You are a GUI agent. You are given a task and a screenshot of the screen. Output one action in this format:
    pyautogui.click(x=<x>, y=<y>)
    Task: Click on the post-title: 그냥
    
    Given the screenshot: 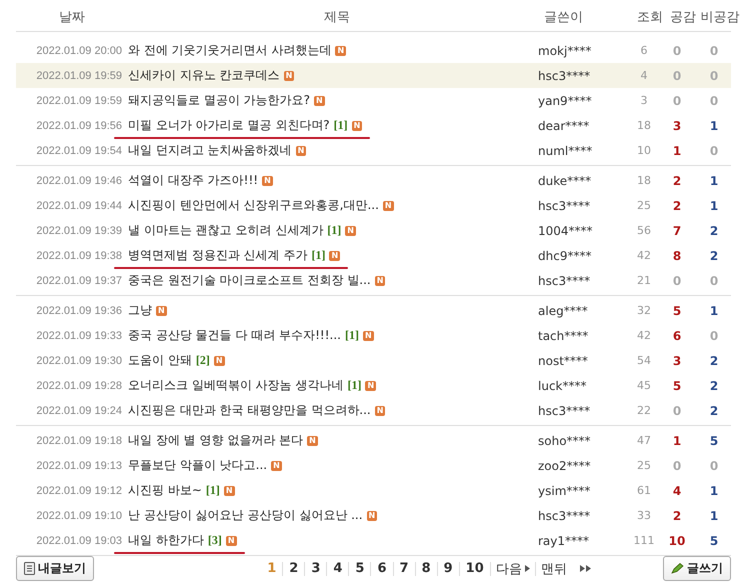 What is the action you would take?
    pyautogui.click(x=140, y=310)
    